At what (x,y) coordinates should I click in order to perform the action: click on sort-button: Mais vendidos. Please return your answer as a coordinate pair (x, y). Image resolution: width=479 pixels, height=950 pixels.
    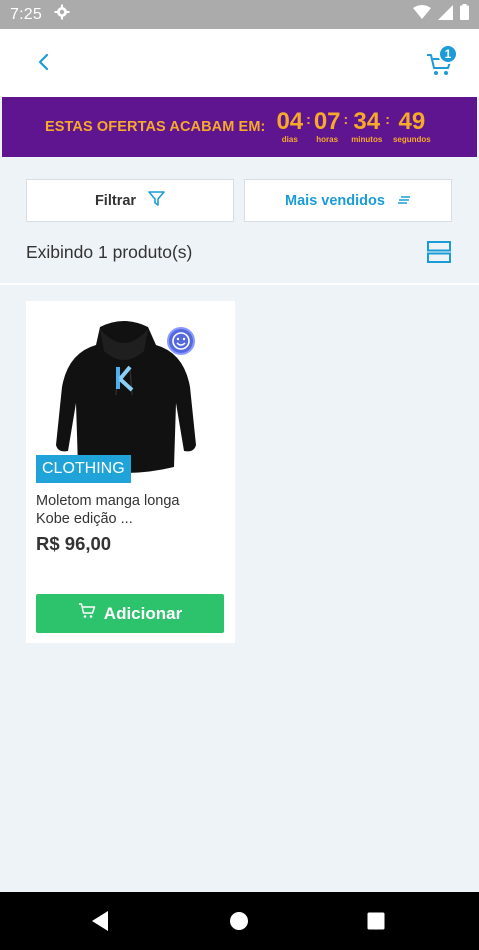
    Looking at the image, I should click on (348, 200).